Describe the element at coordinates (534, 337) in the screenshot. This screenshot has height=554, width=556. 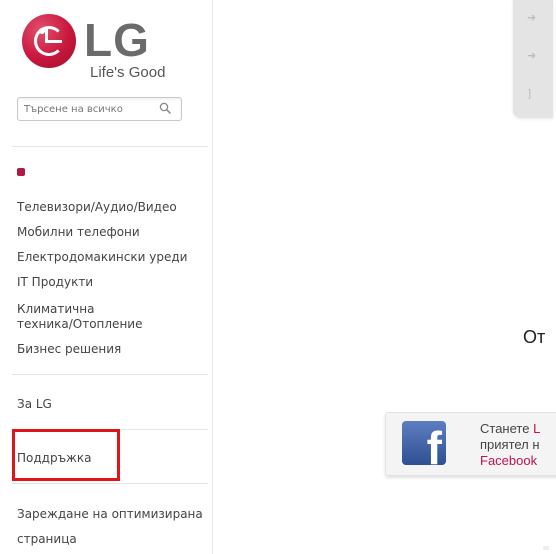
I see `partial-heading: От` at that location.